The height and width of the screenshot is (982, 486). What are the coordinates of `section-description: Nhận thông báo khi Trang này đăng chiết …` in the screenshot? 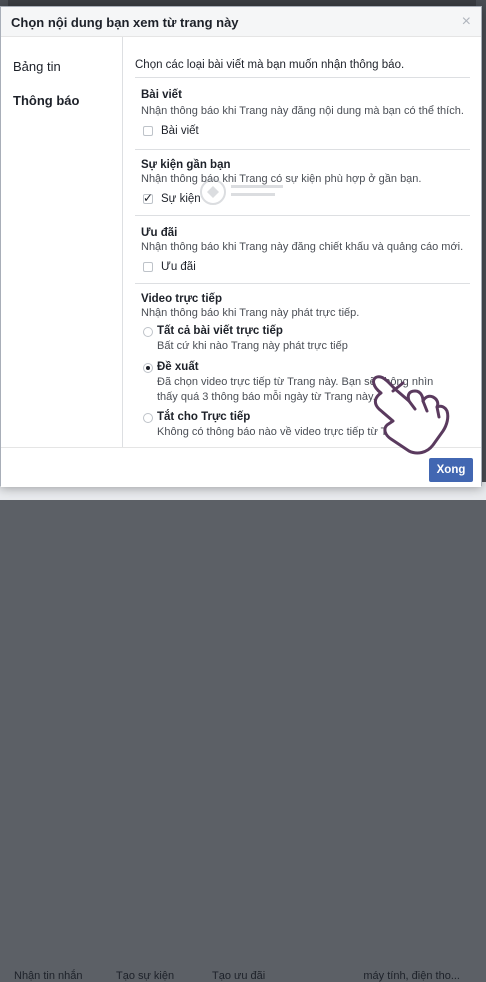 It's located at (302, 247).